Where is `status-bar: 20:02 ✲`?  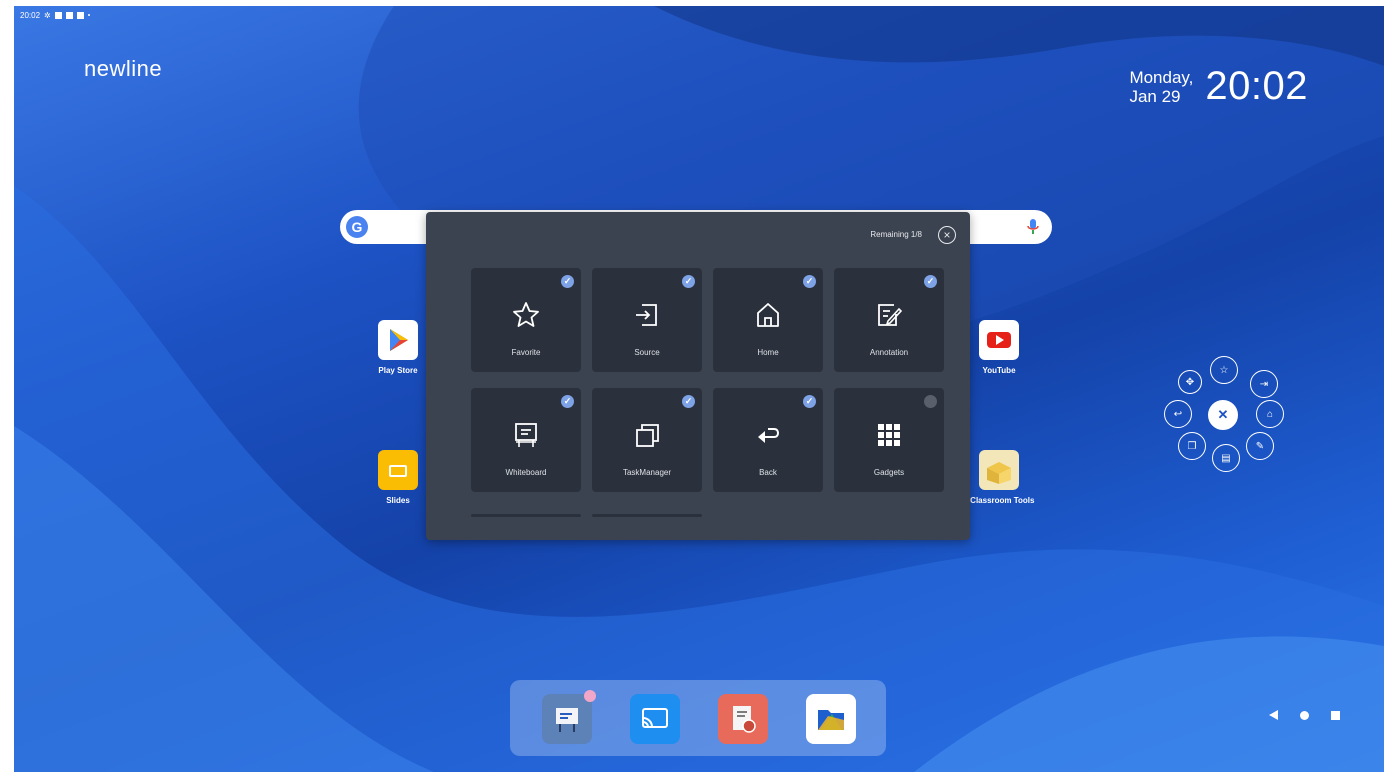
status-bar: 20:02 ✲ is located at coordinates (55, 15).